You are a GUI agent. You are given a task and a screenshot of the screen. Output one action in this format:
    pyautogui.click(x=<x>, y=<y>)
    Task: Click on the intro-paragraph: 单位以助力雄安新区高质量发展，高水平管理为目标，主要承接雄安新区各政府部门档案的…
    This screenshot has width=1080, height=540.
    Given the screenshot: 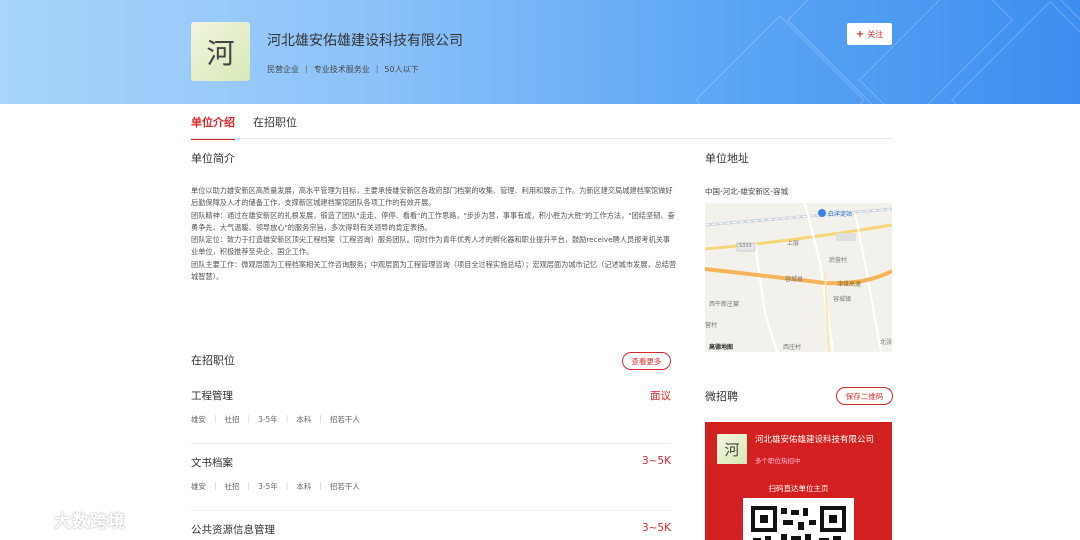 What is the action you would take?
    pyautogui.click(x=432, y=197)
    